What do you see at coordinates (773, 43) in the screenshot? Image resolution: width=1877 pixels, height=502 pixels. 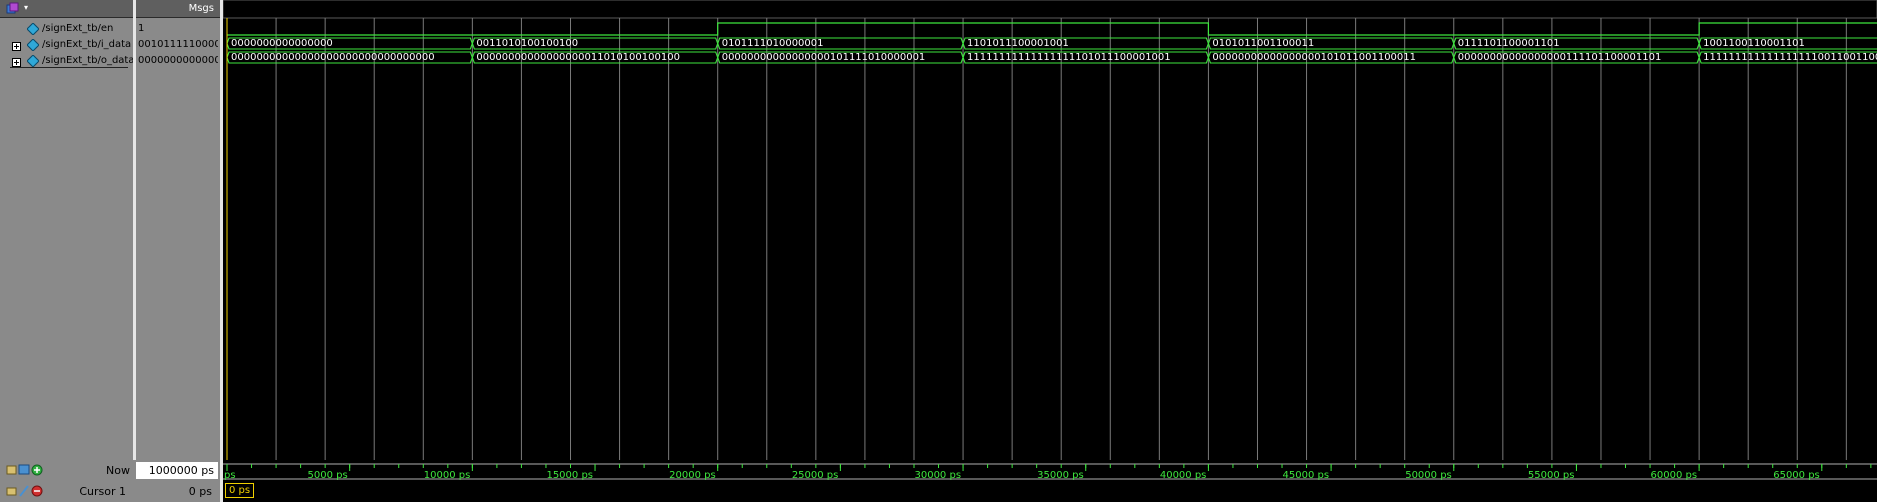 I see `i-data-value-label: 0101111010000001` at bounding box center [773, 43].